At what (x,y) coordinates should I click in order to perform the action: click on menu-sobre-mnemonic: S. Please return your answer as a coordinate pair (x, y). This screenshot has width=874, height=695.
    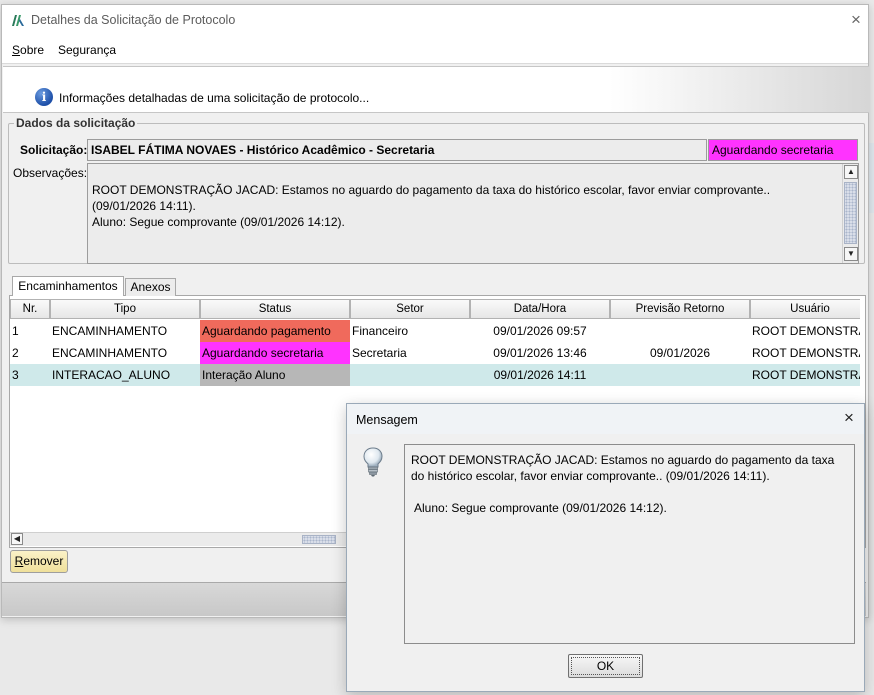
    Looking at the image, I should click on (16, 50).